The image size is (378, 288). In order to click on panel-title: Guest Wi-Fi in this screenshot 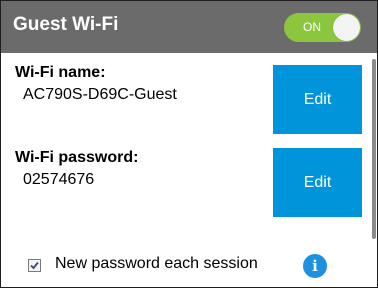, I will do `click(66, 24)`.